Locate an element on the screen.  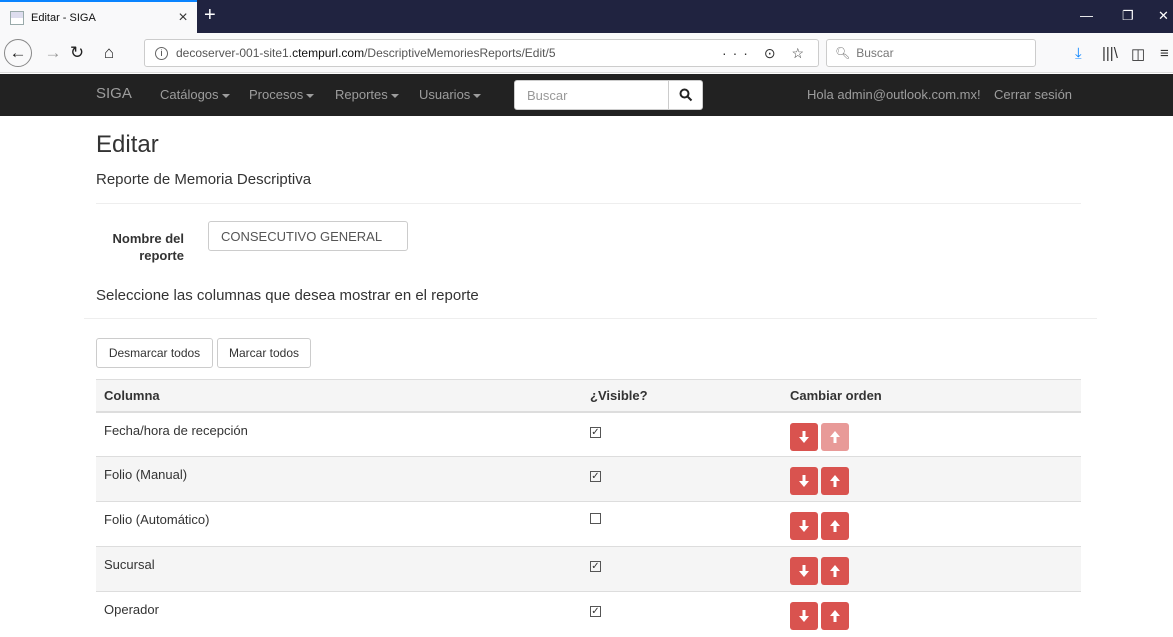
app-search-button is located at coordinates (685, 95).